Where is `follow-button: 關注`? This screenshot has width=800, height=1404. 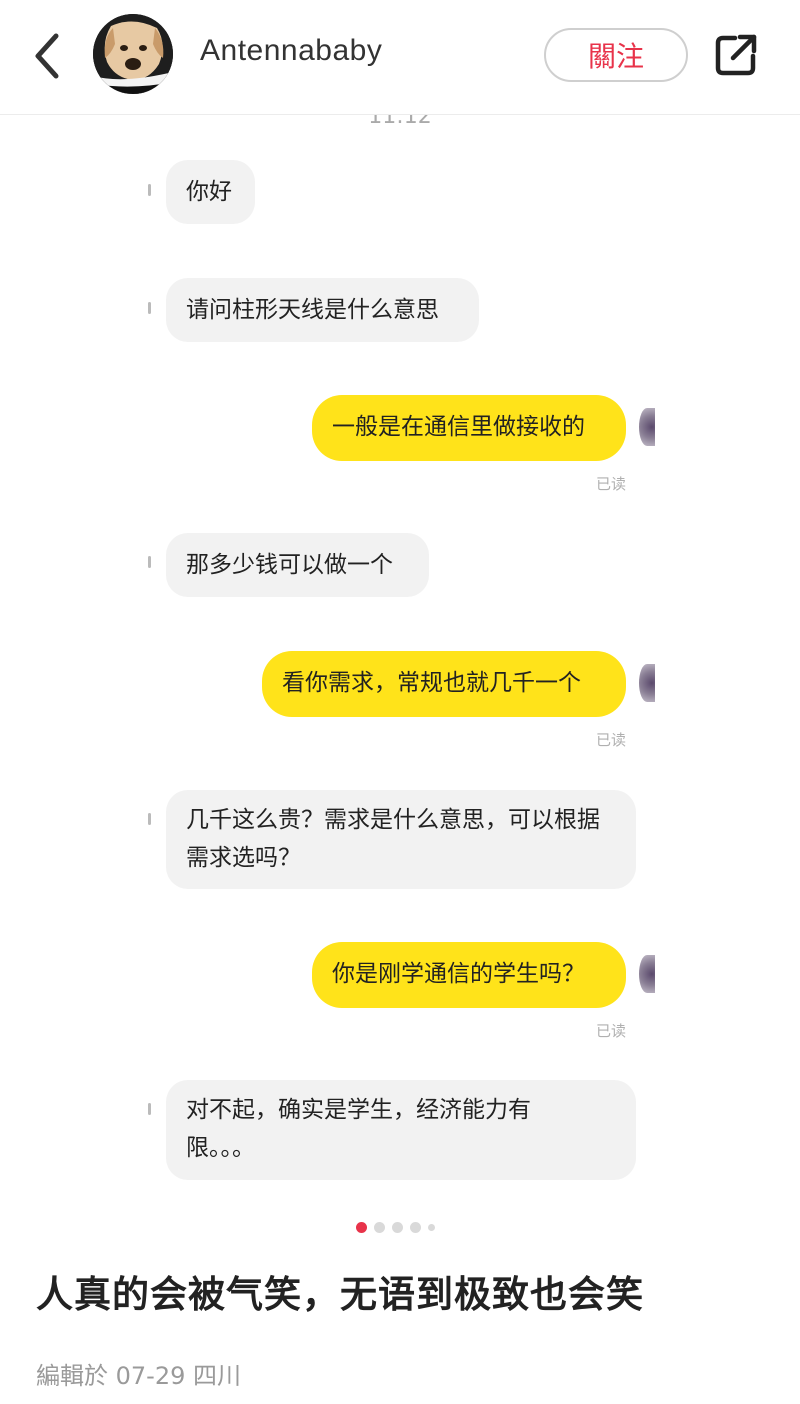 follow-button: 關注 is located at coordinates (616, 55).